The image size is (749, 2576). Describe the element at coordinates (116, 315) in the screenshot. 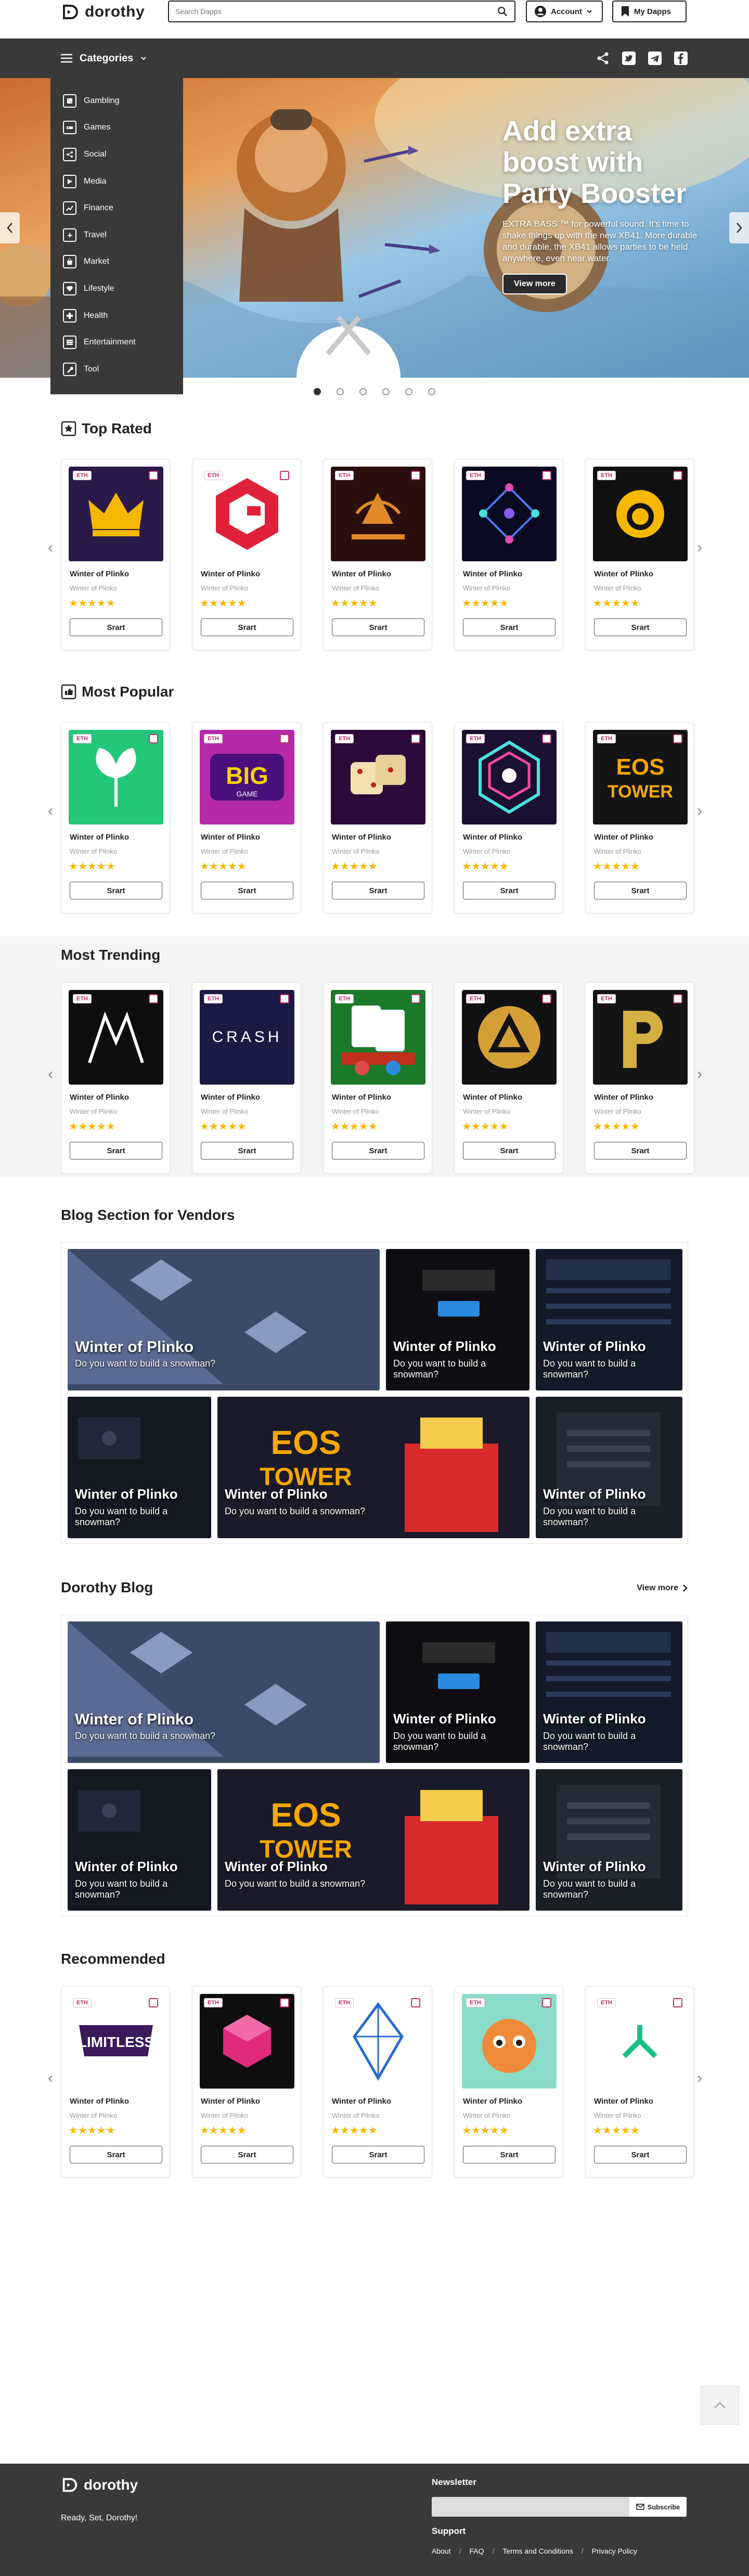

I see `category-item-health: Health` at that location.